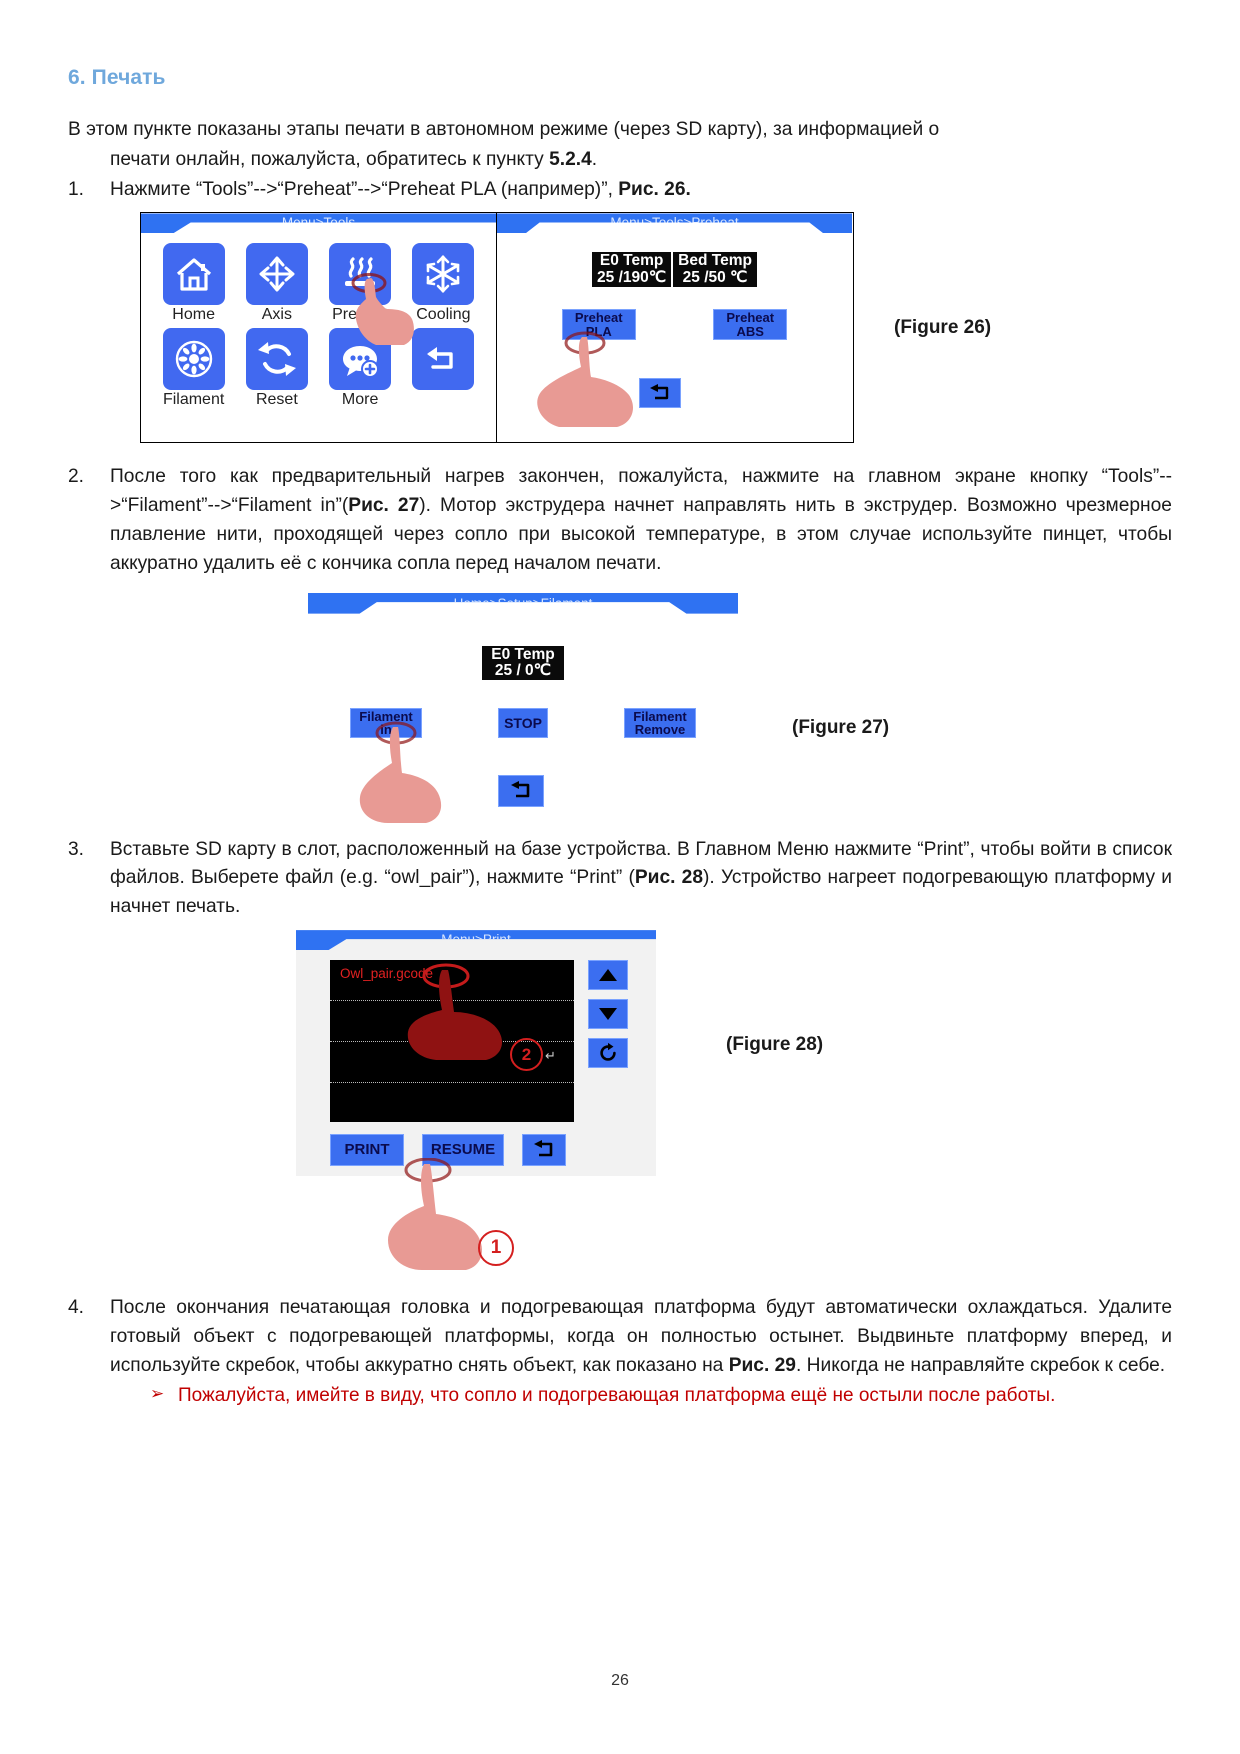 This screenshot has height=1754, width=1240. I want to click on step4-post: . Никогда не направляйте скребок к себе., so click(980, 1365).